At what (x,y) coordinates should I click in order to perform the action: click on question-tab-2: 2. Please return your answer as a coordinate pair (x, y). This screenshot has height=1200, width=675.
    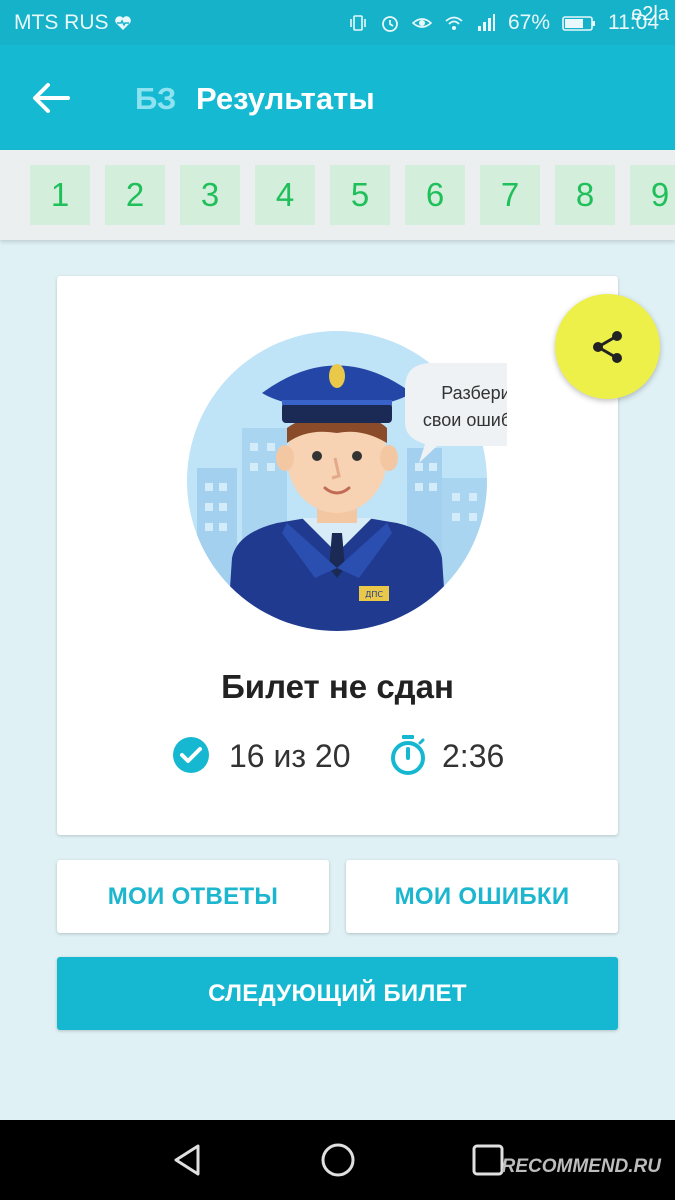
    Looking at the image, I should click on (135, 195).